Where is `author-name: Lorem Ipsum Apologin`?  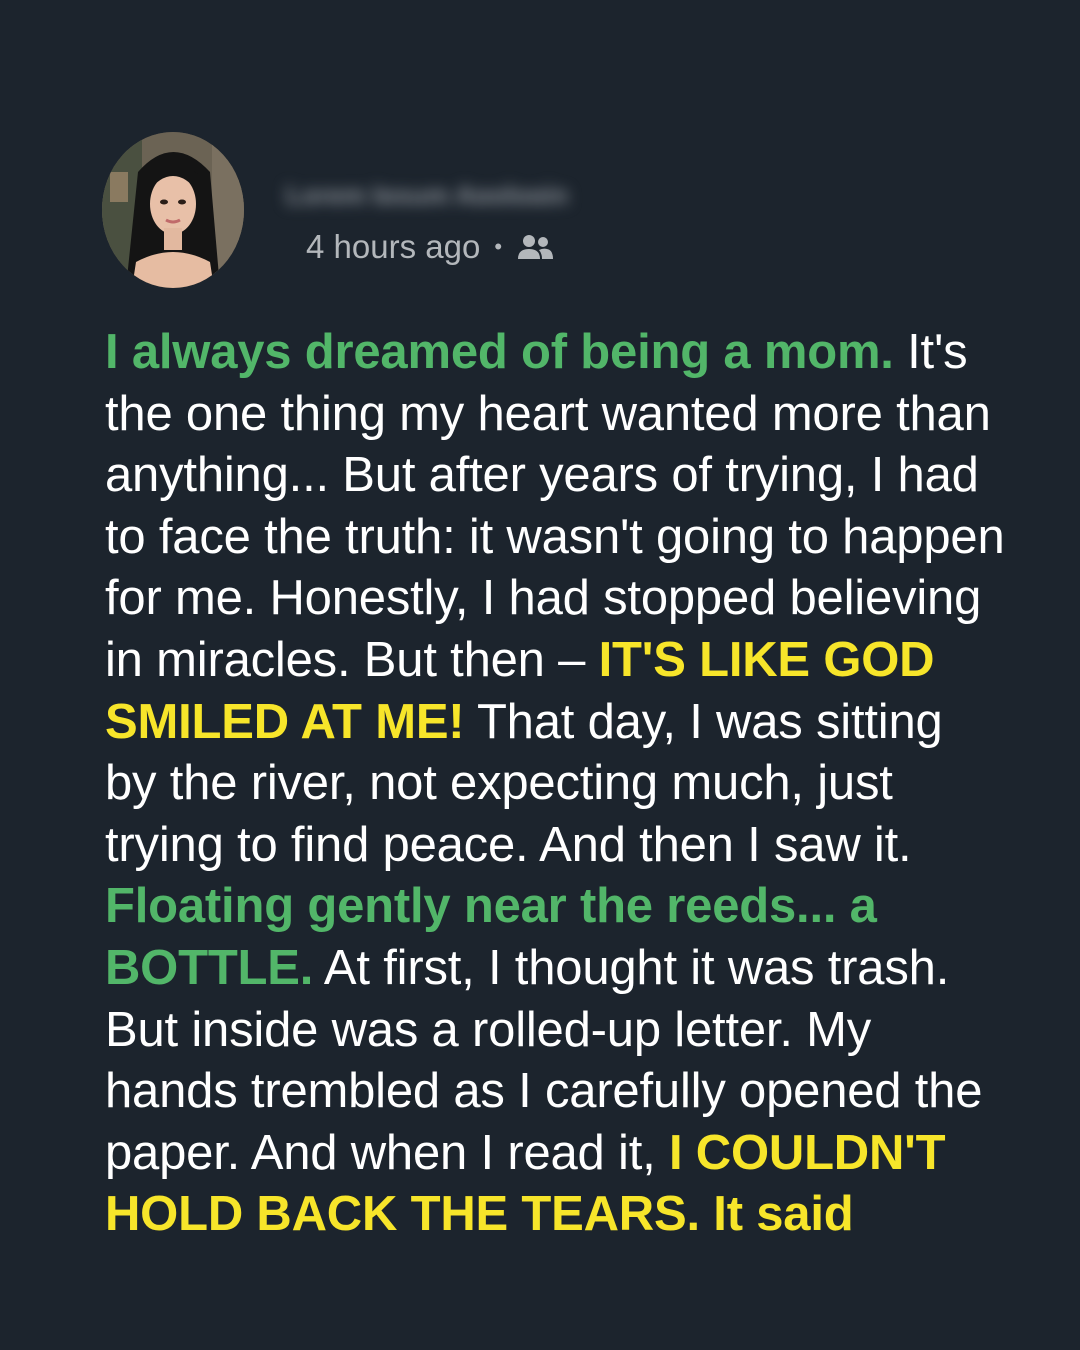 author-name: Lorem Ipsum Apologin is located at coordinates (461, 192).